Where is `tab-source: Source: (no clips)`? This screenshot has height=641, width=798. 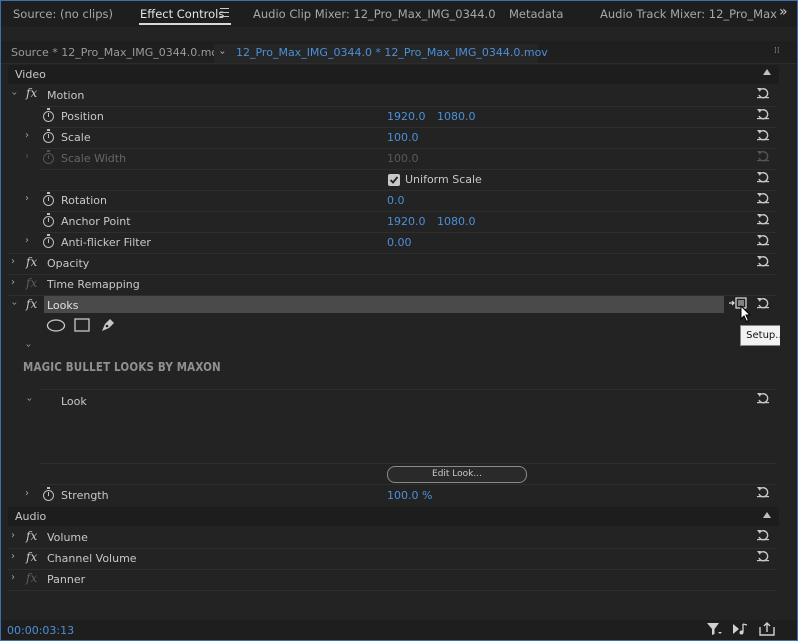 tab-source: Source: (no clips) is located at coordinates (63, 14).